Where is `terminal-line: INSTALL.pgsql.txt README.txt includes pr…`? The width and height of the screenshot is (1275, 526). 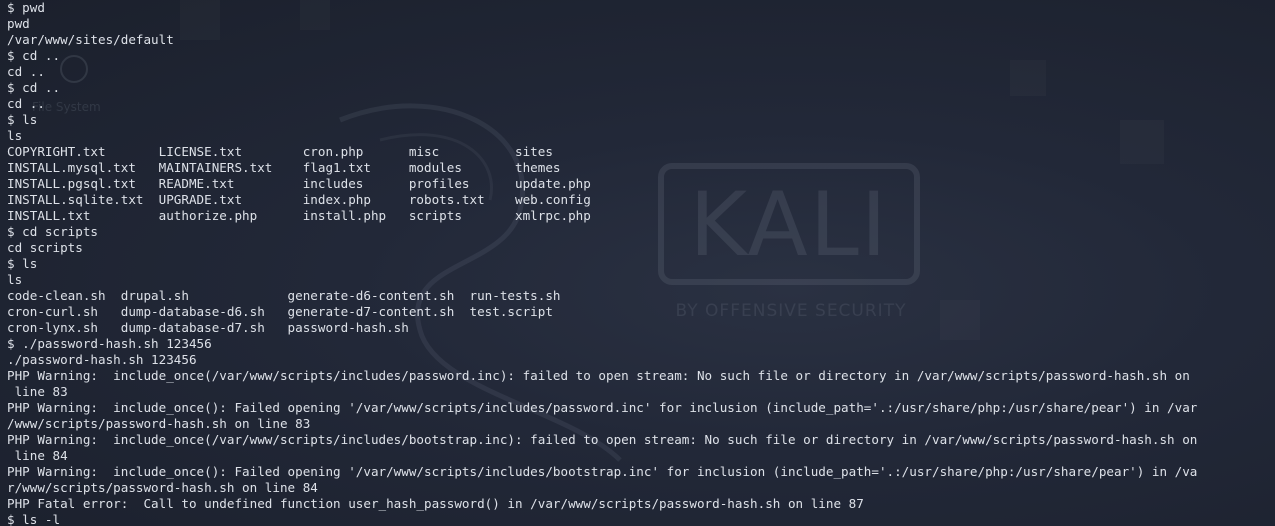
terminal-line: INSTALL.pgsql.txt README.txt includes pr… is located at coordinates (299, 183).